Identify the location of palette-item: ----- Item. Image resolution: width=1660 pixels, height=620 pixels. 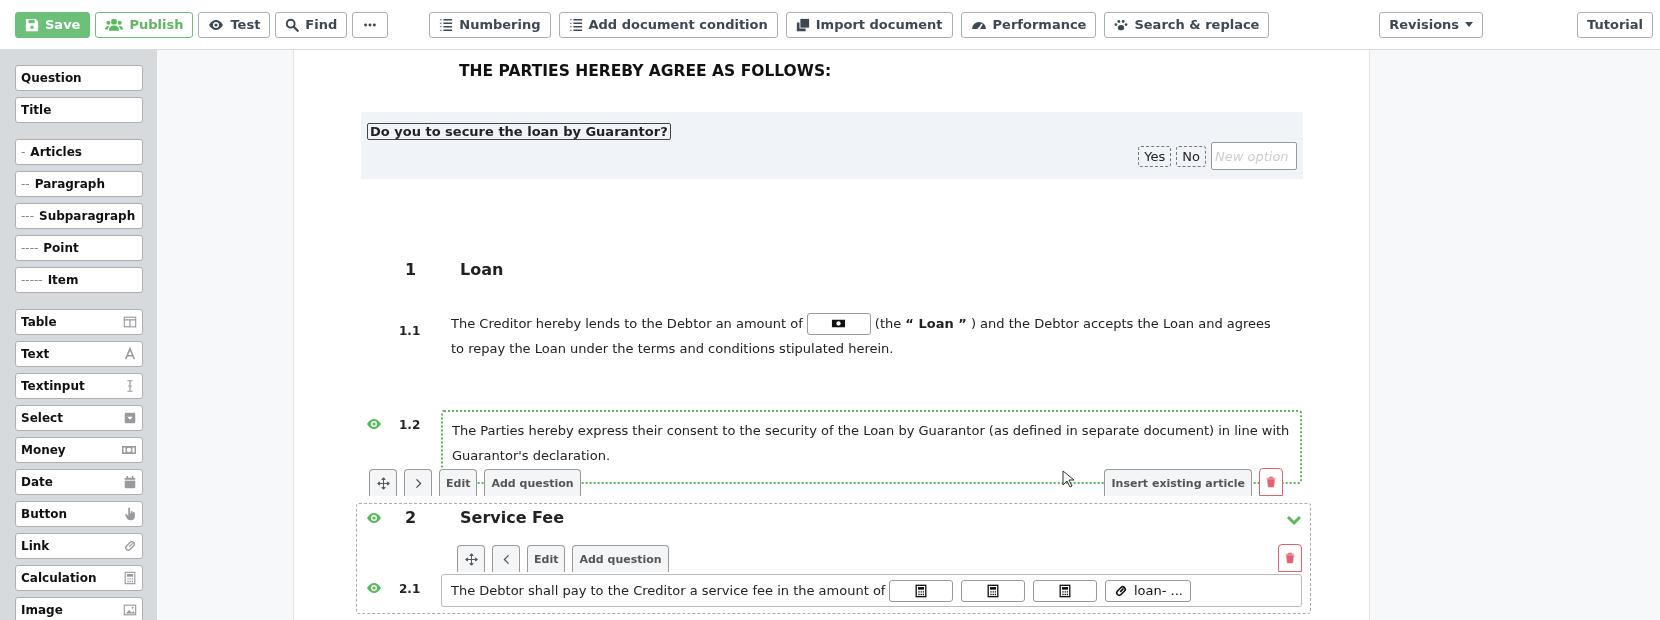
(79, 280).